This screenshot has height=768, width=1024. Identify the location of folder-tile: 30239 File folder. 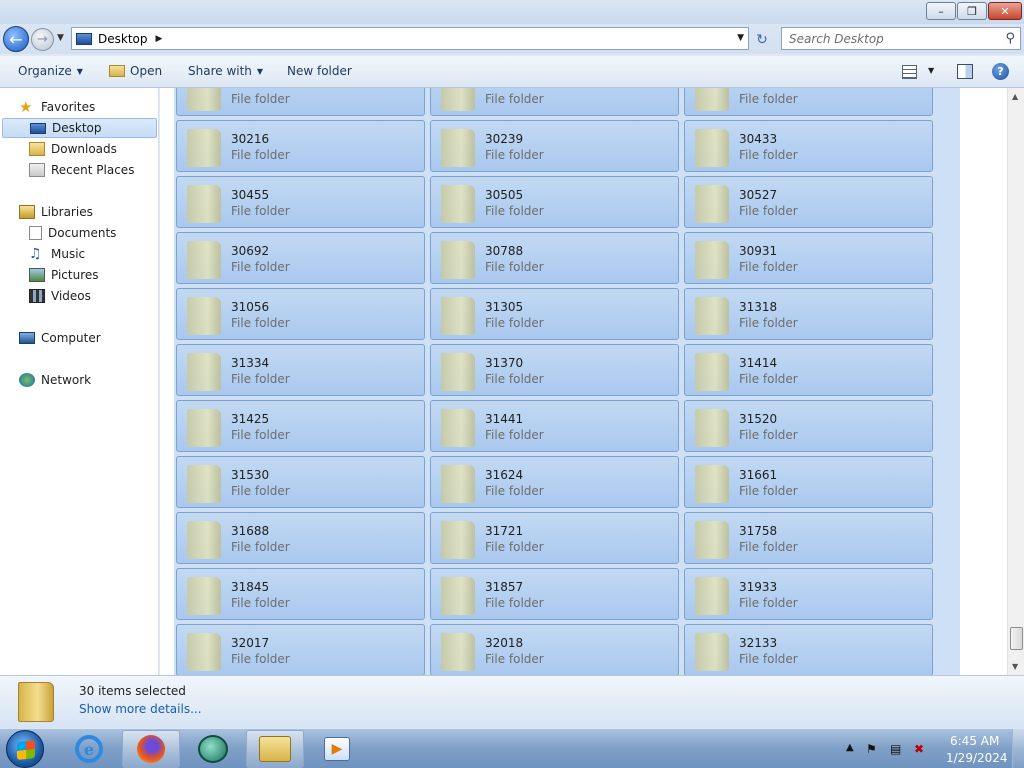
(554, 146).